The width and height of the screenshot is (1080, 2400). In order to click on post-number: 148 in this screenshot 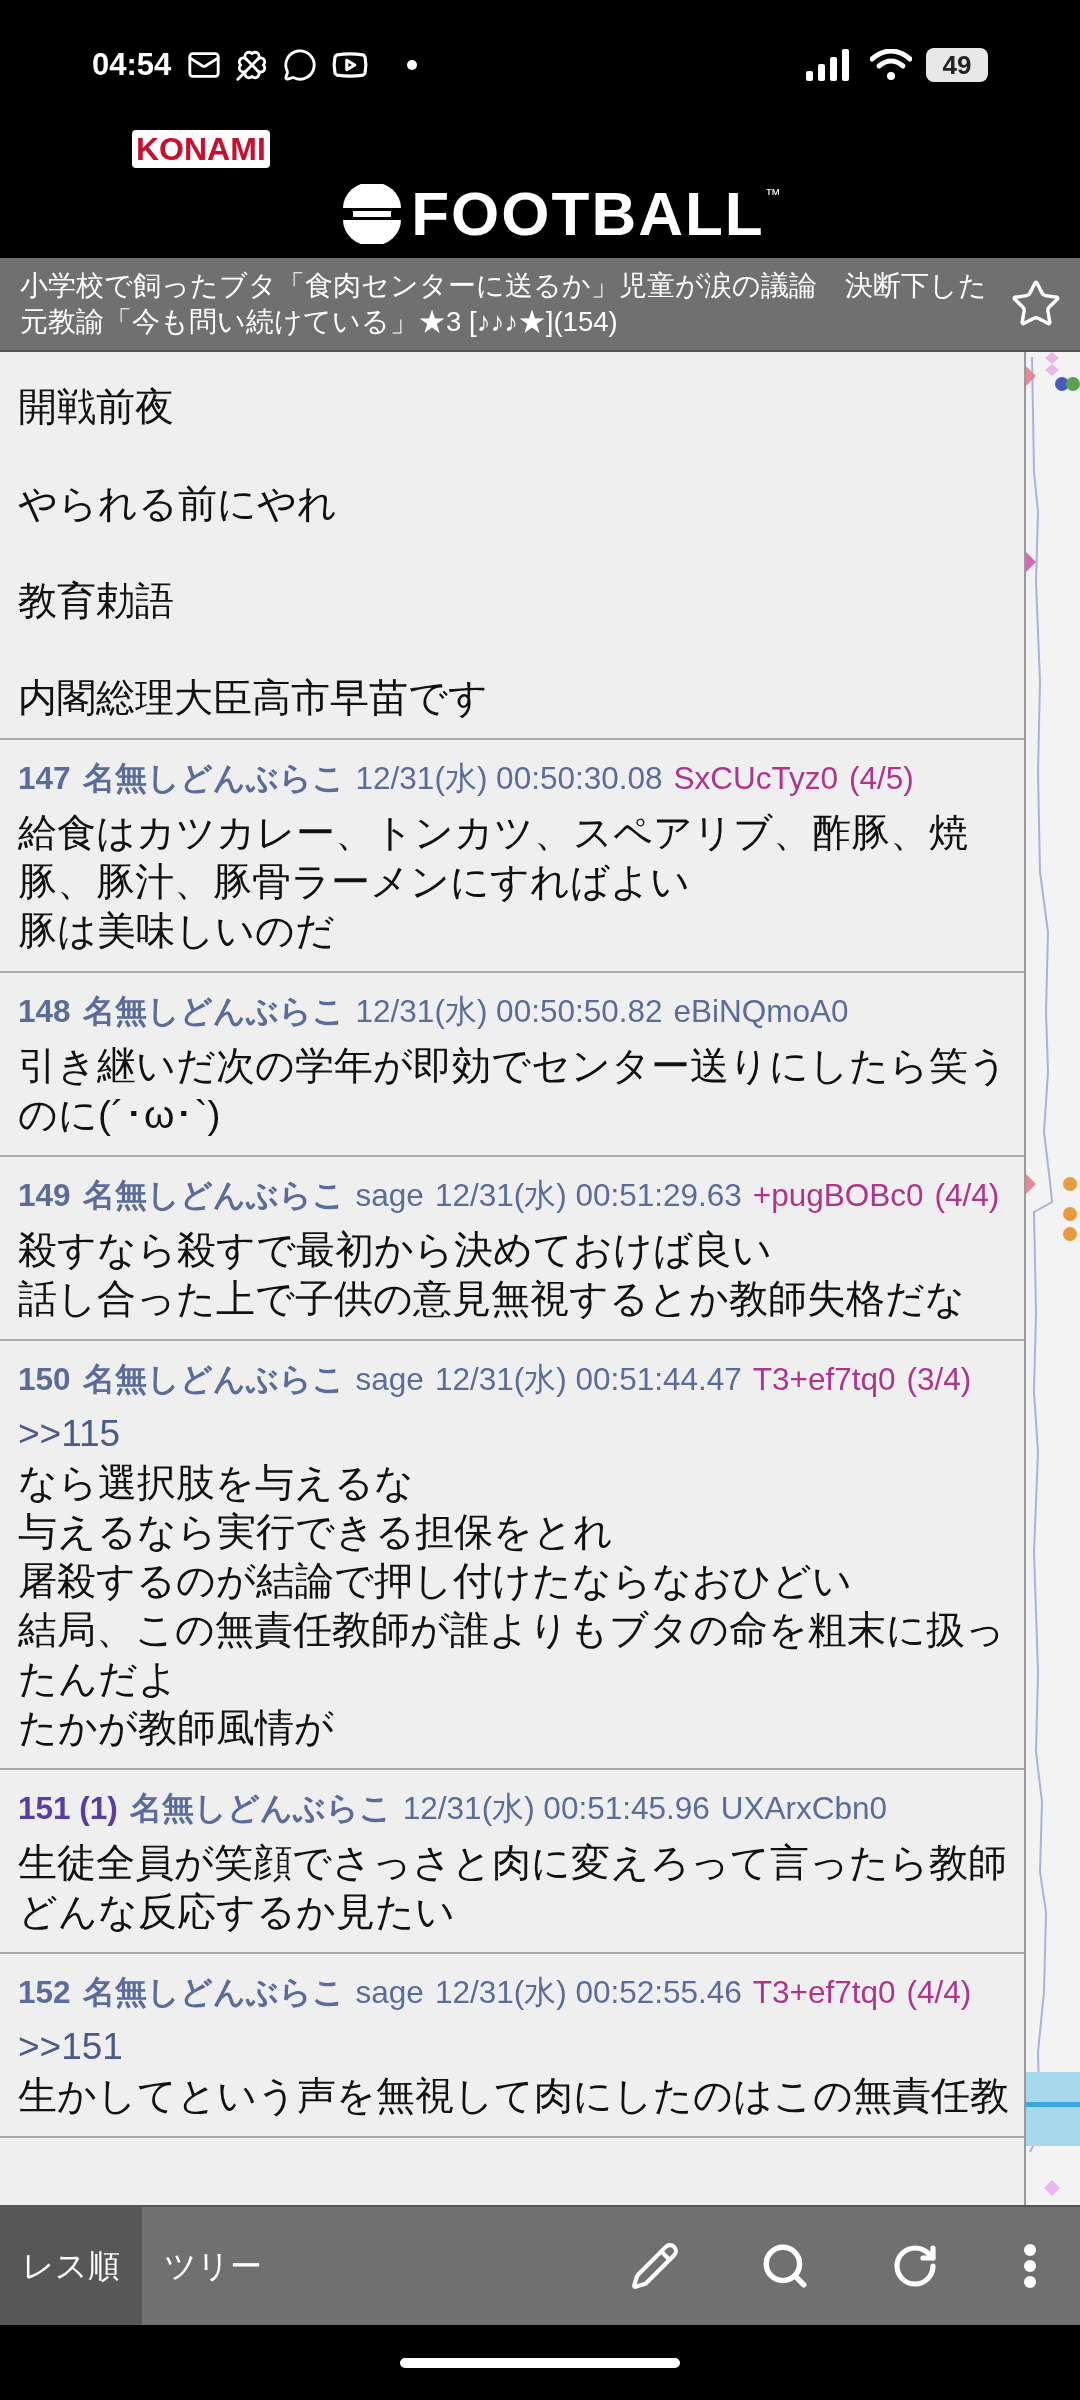, I will do `click(44, 1011)`.